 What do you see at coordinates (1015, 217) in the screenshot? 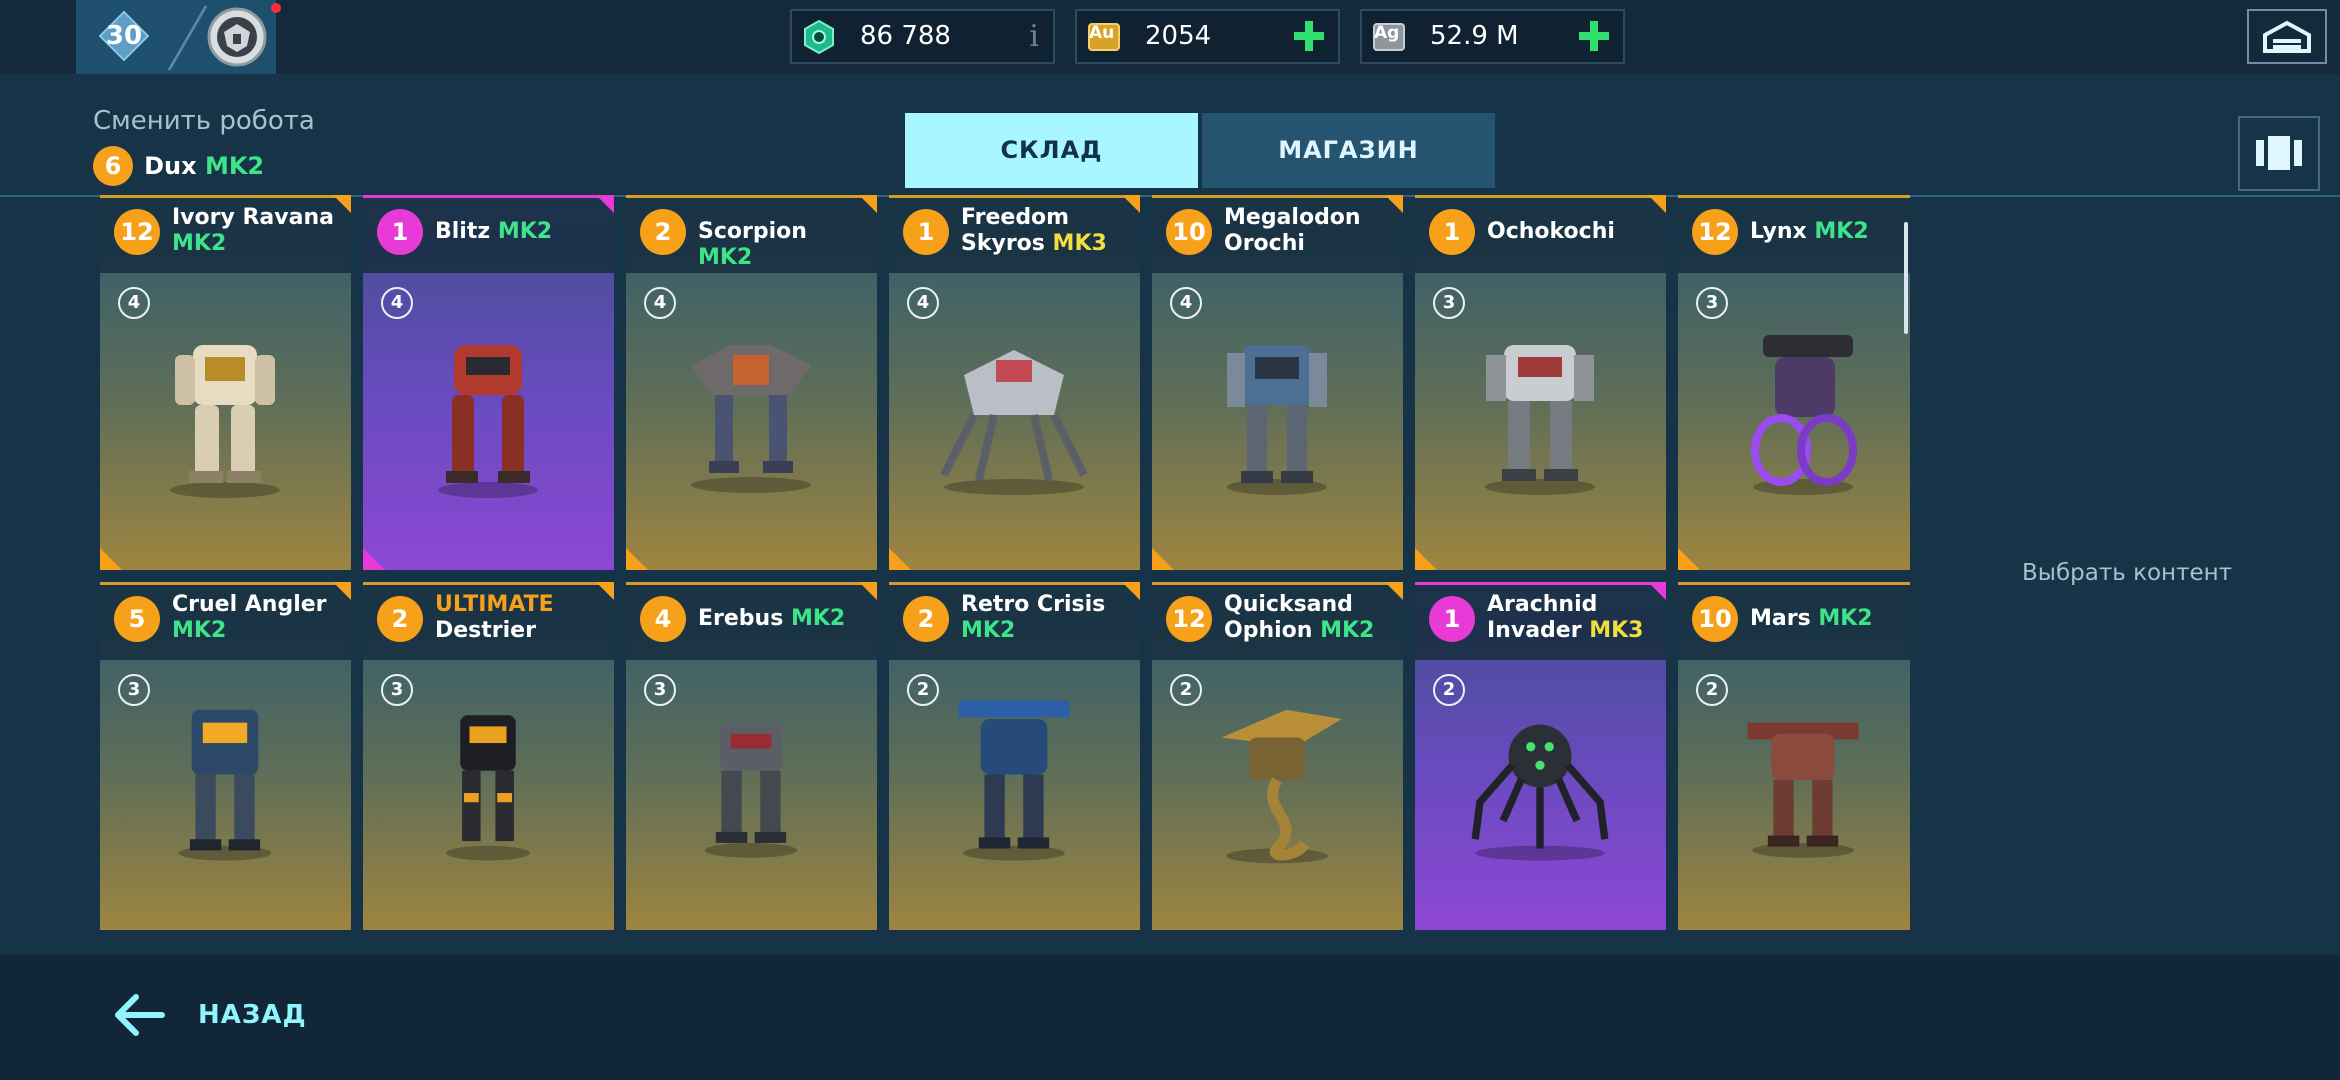
I see `robot-name-line1: Freedom` at bounding box center [1015, 217].